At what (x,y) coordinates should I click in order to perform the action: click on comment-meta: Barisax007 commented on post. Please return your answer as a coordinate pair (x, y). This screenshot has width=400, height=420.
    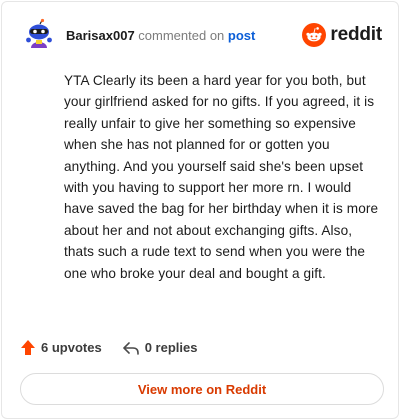
    Looking at the image, I should click on (160, 35).